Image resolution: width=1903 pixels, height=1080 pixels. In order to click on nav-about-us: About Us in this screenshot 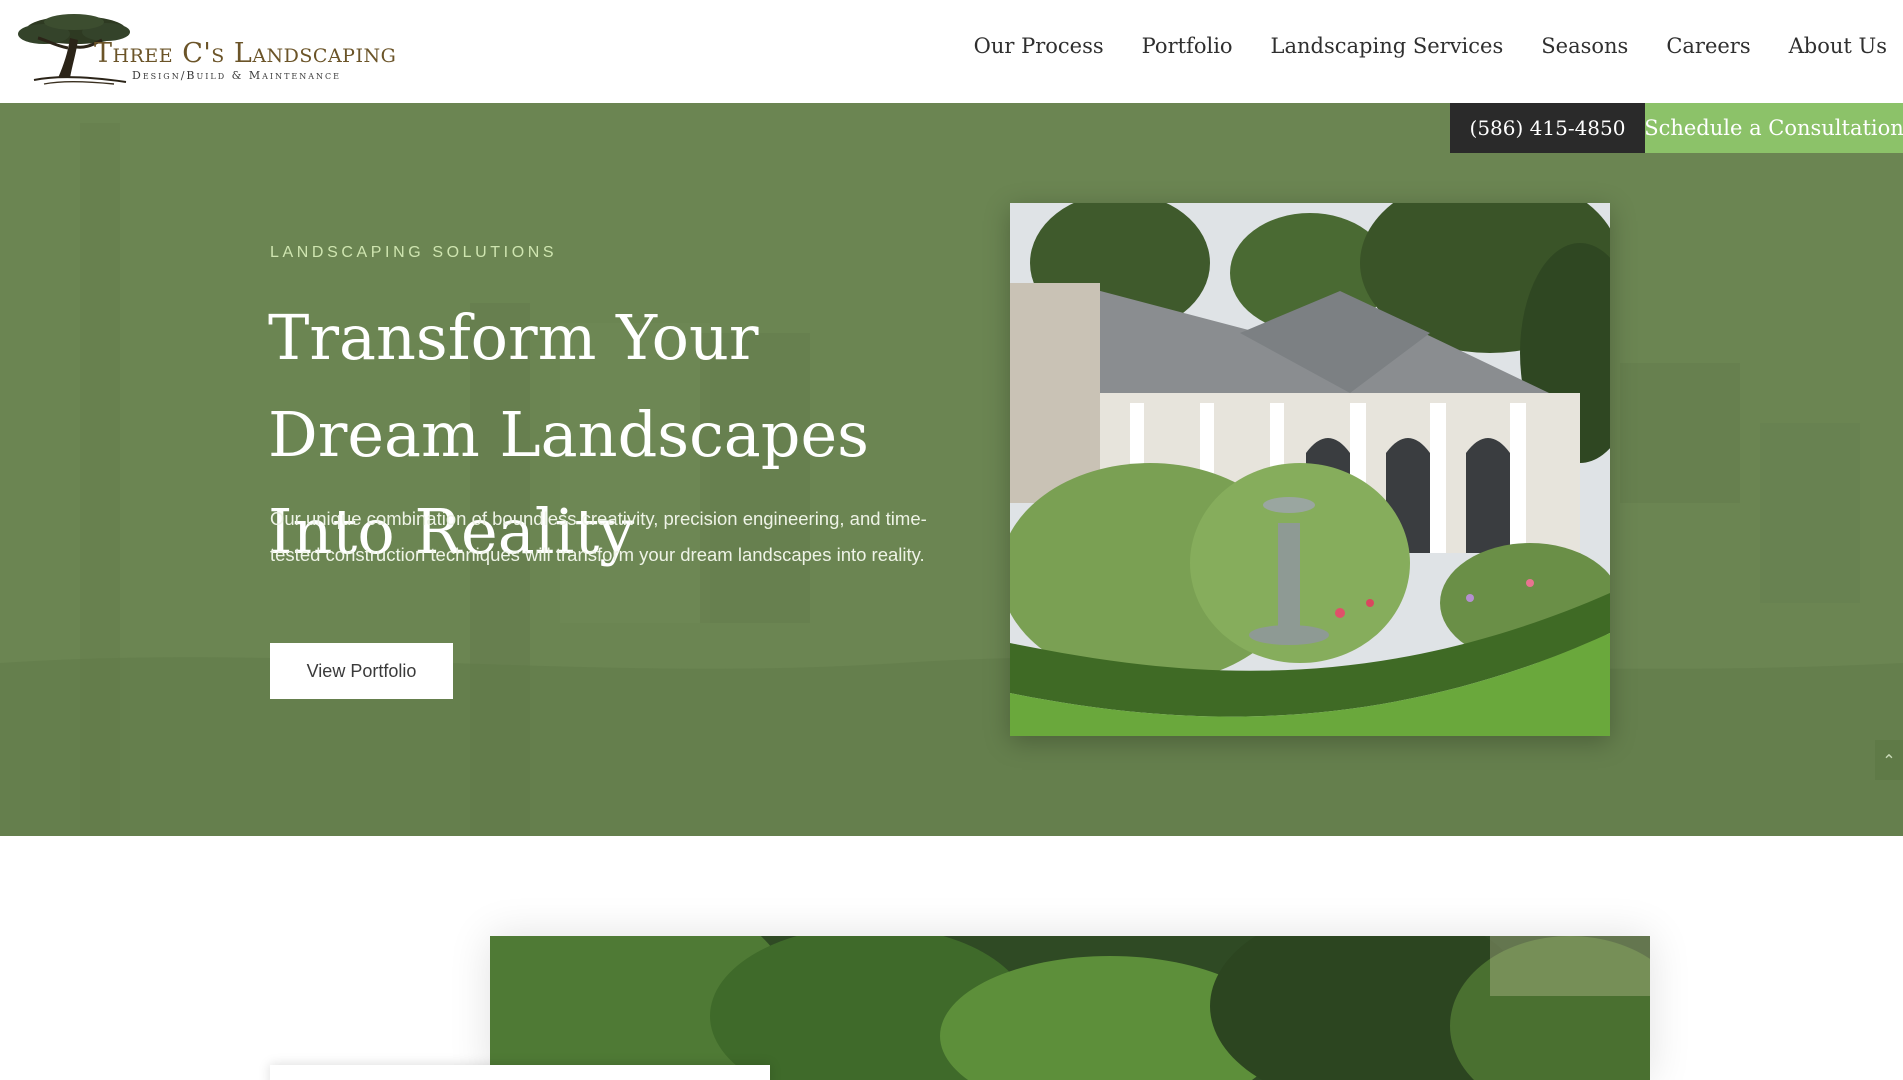, I will do `click(1838, 46)`.